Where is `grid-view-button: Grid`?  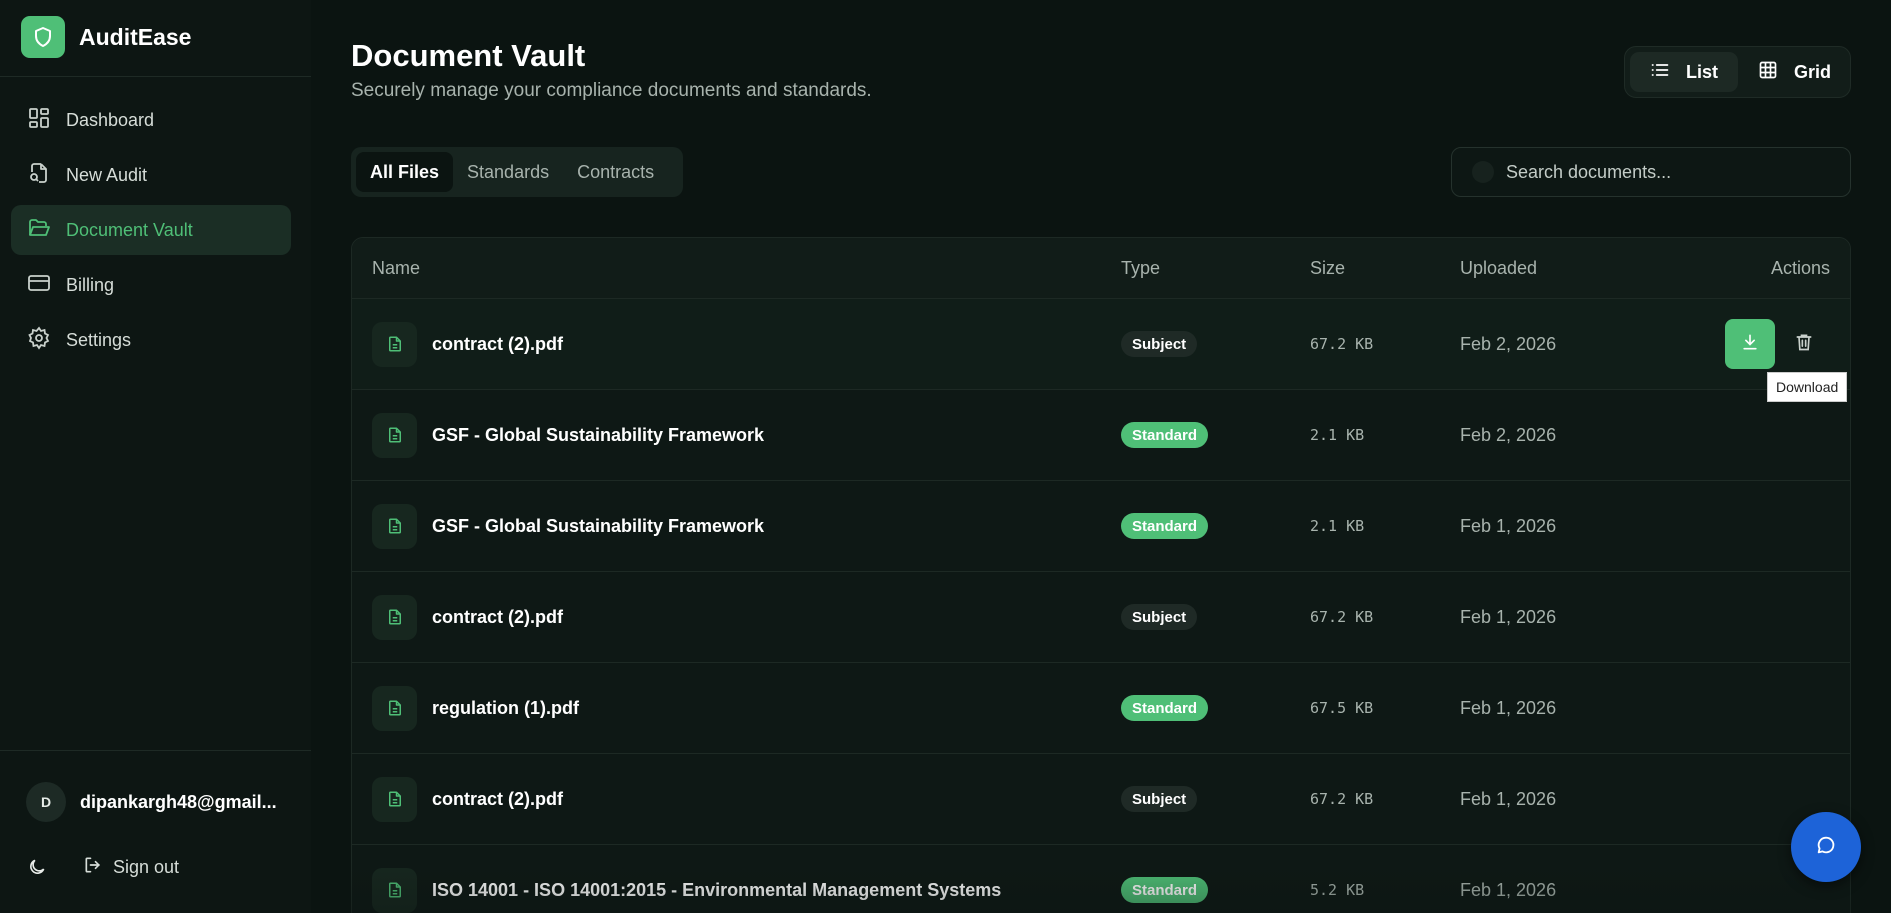 grid-view-button: Grid is located at coordinates (1794, 72).